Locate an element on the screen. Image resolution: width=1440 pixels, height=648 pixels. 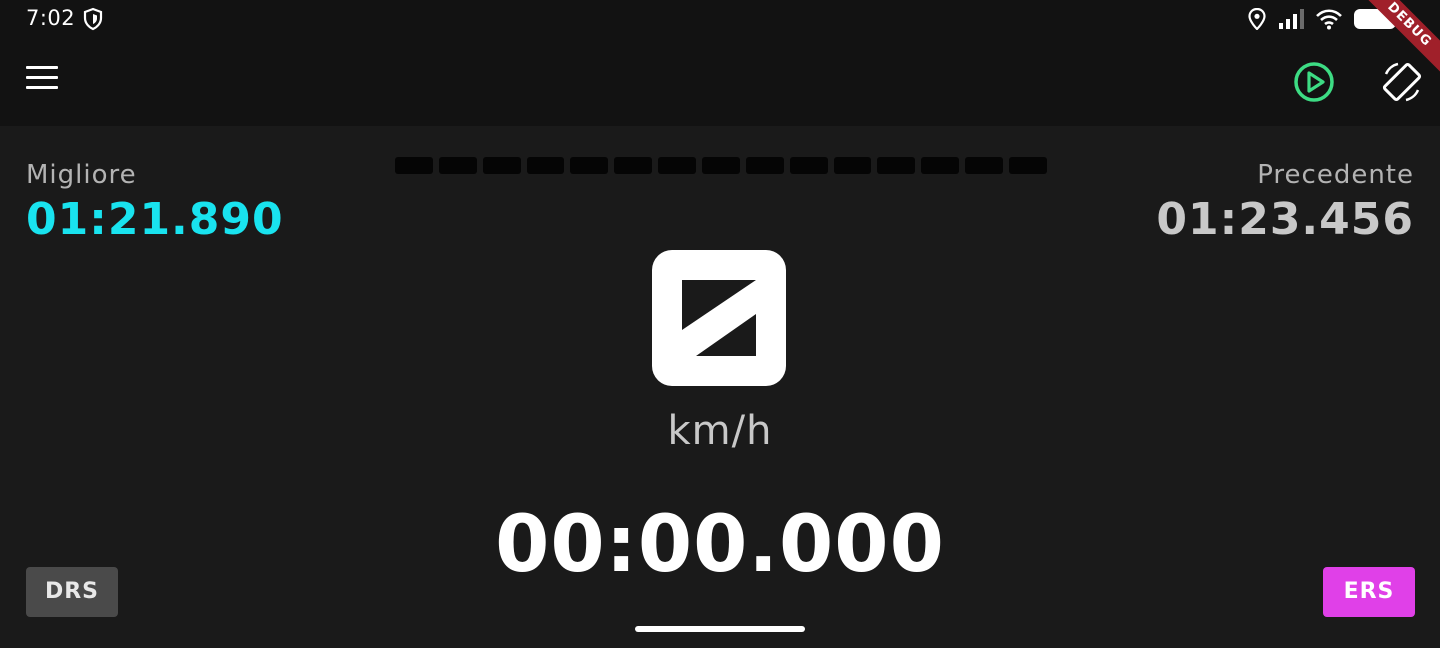
missing-glyph-icon is located at coordinates (719, 318).